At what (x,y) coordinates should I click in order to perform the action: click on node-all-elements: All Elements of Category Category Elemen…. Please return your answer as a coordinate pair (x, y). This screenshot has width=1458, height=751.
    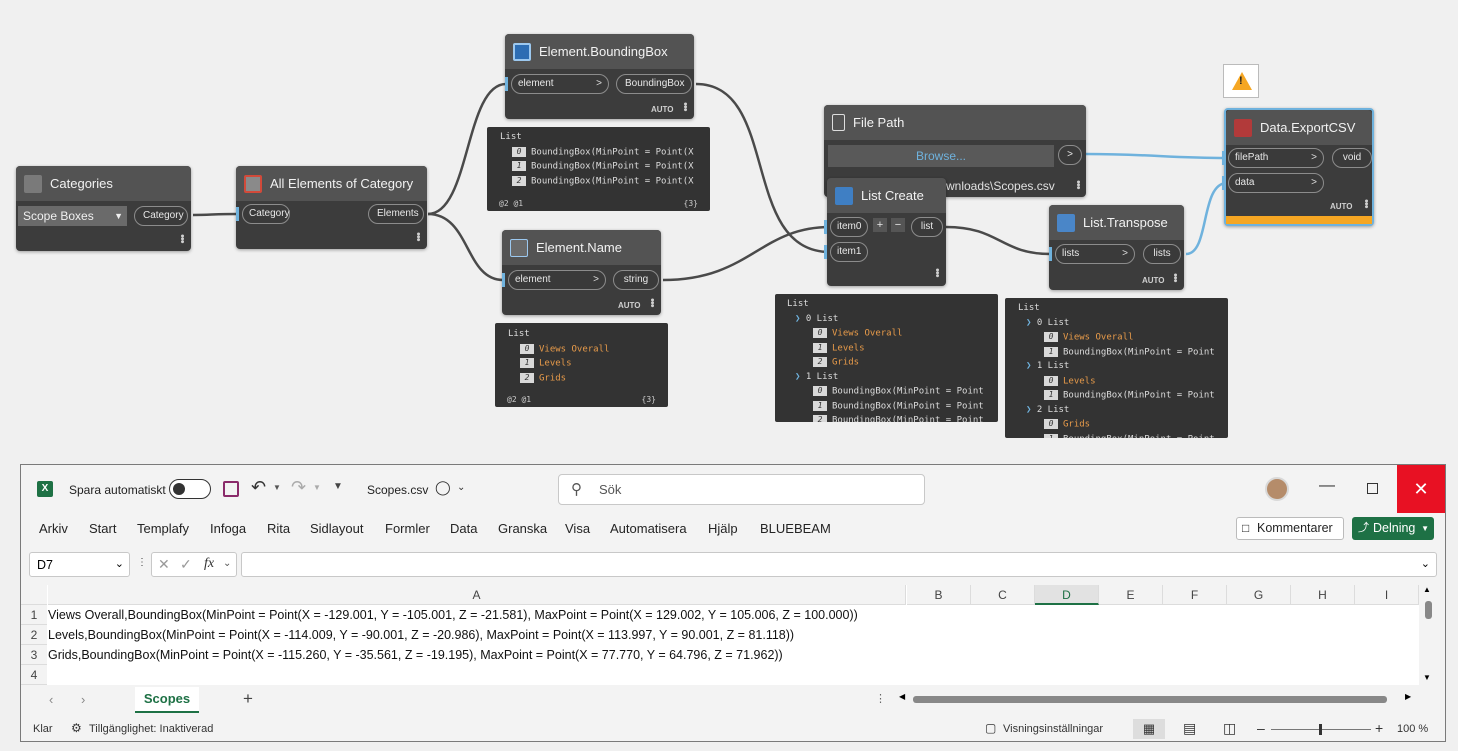
    Looking at the image, I should click on (331, 207).